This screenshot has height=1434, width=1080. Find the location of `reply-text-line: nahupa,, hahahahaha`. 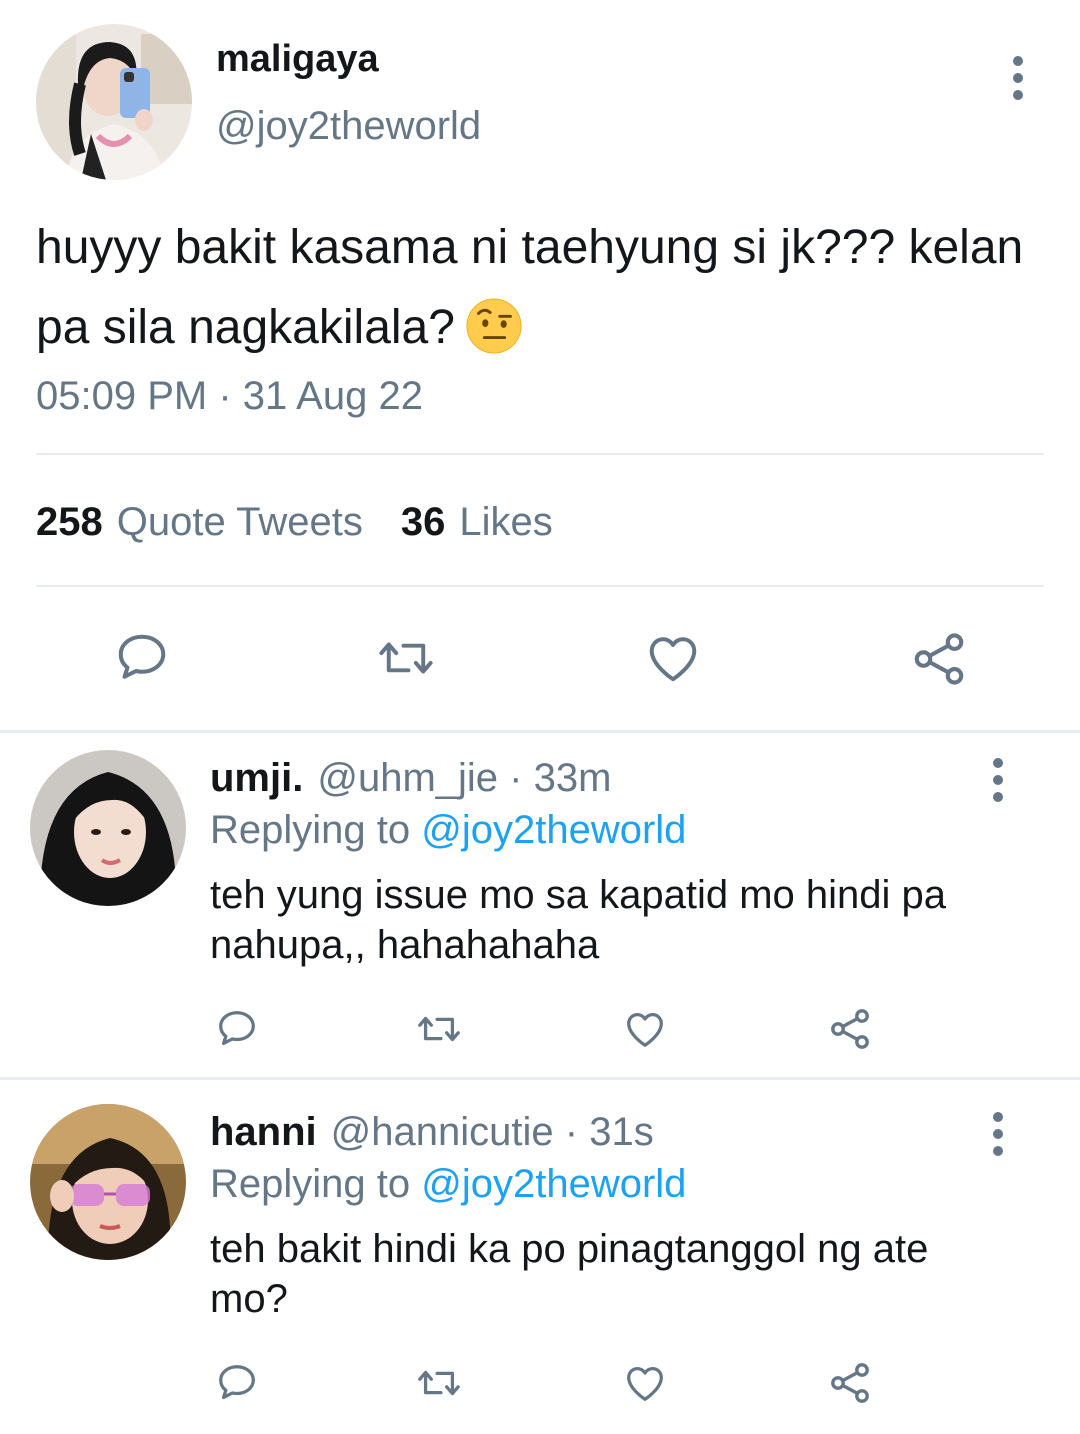

reply-text-line: nahupa,, hahahahaha is located at coordinates (405, 945).